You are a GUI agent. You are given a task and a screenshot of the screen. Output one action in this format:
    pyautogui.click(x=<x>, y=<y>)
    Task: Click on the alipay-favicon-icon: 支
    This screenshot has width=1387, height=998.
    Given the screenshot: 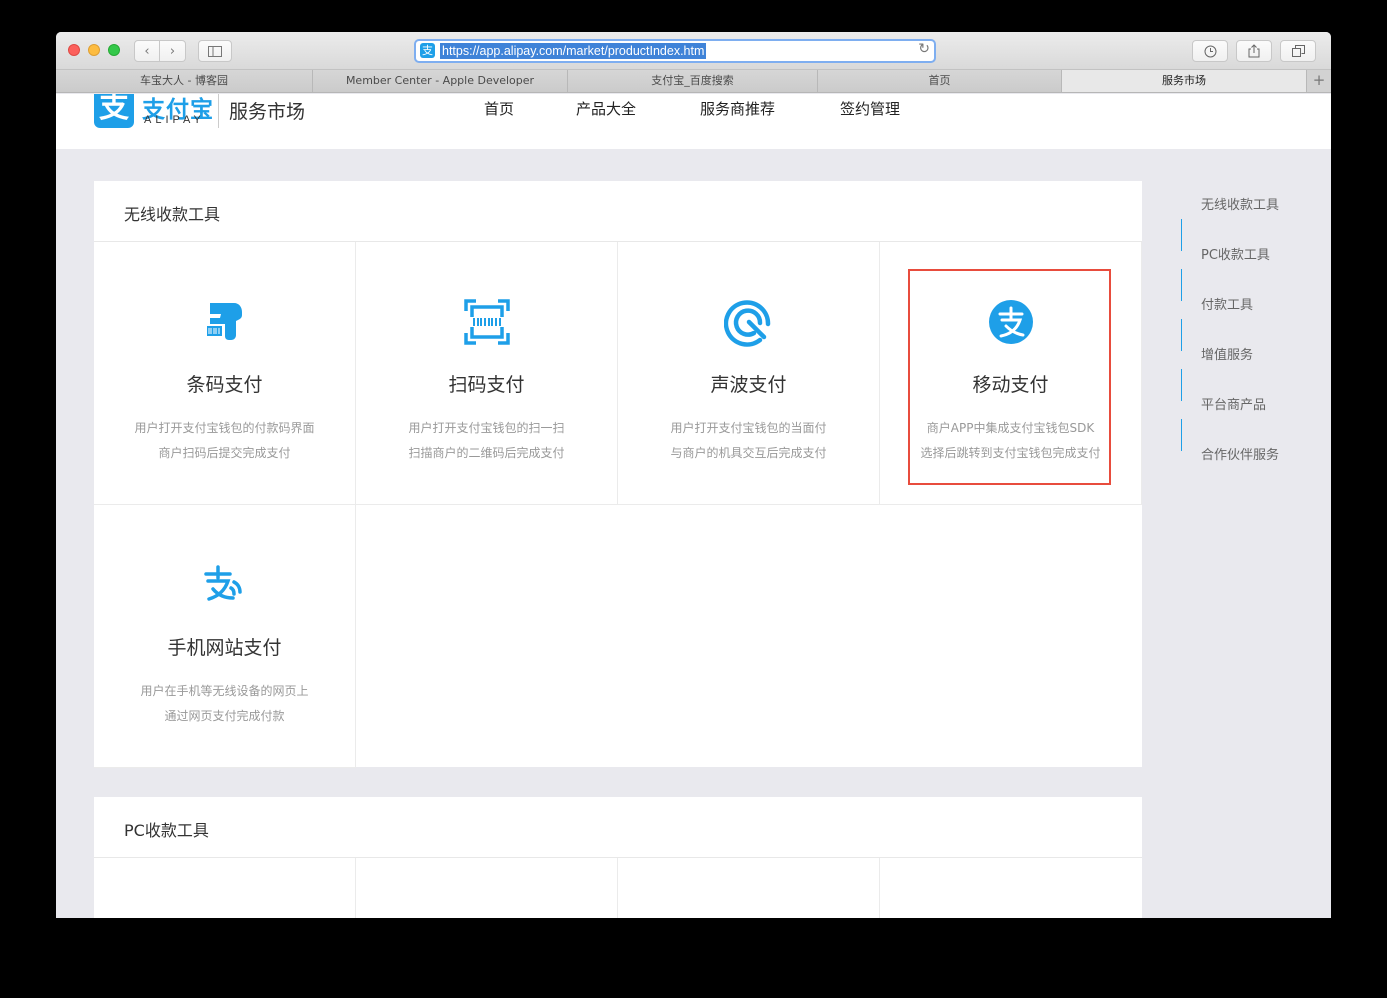 What is the action you would take?
    pyautogui.click(x=427, y=50)
    